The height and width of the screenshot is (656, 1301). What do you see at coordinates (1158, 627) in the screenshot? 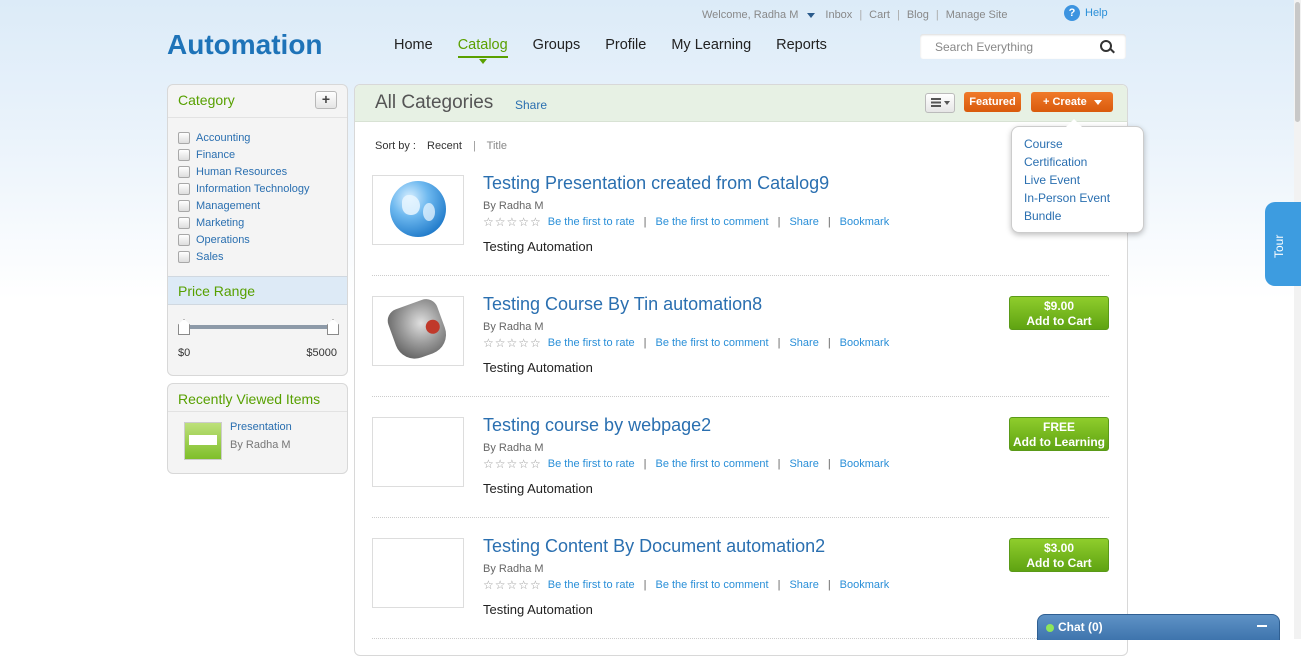
I see `chat-bar: Chat (0)` at bounding box center [1158, 627].